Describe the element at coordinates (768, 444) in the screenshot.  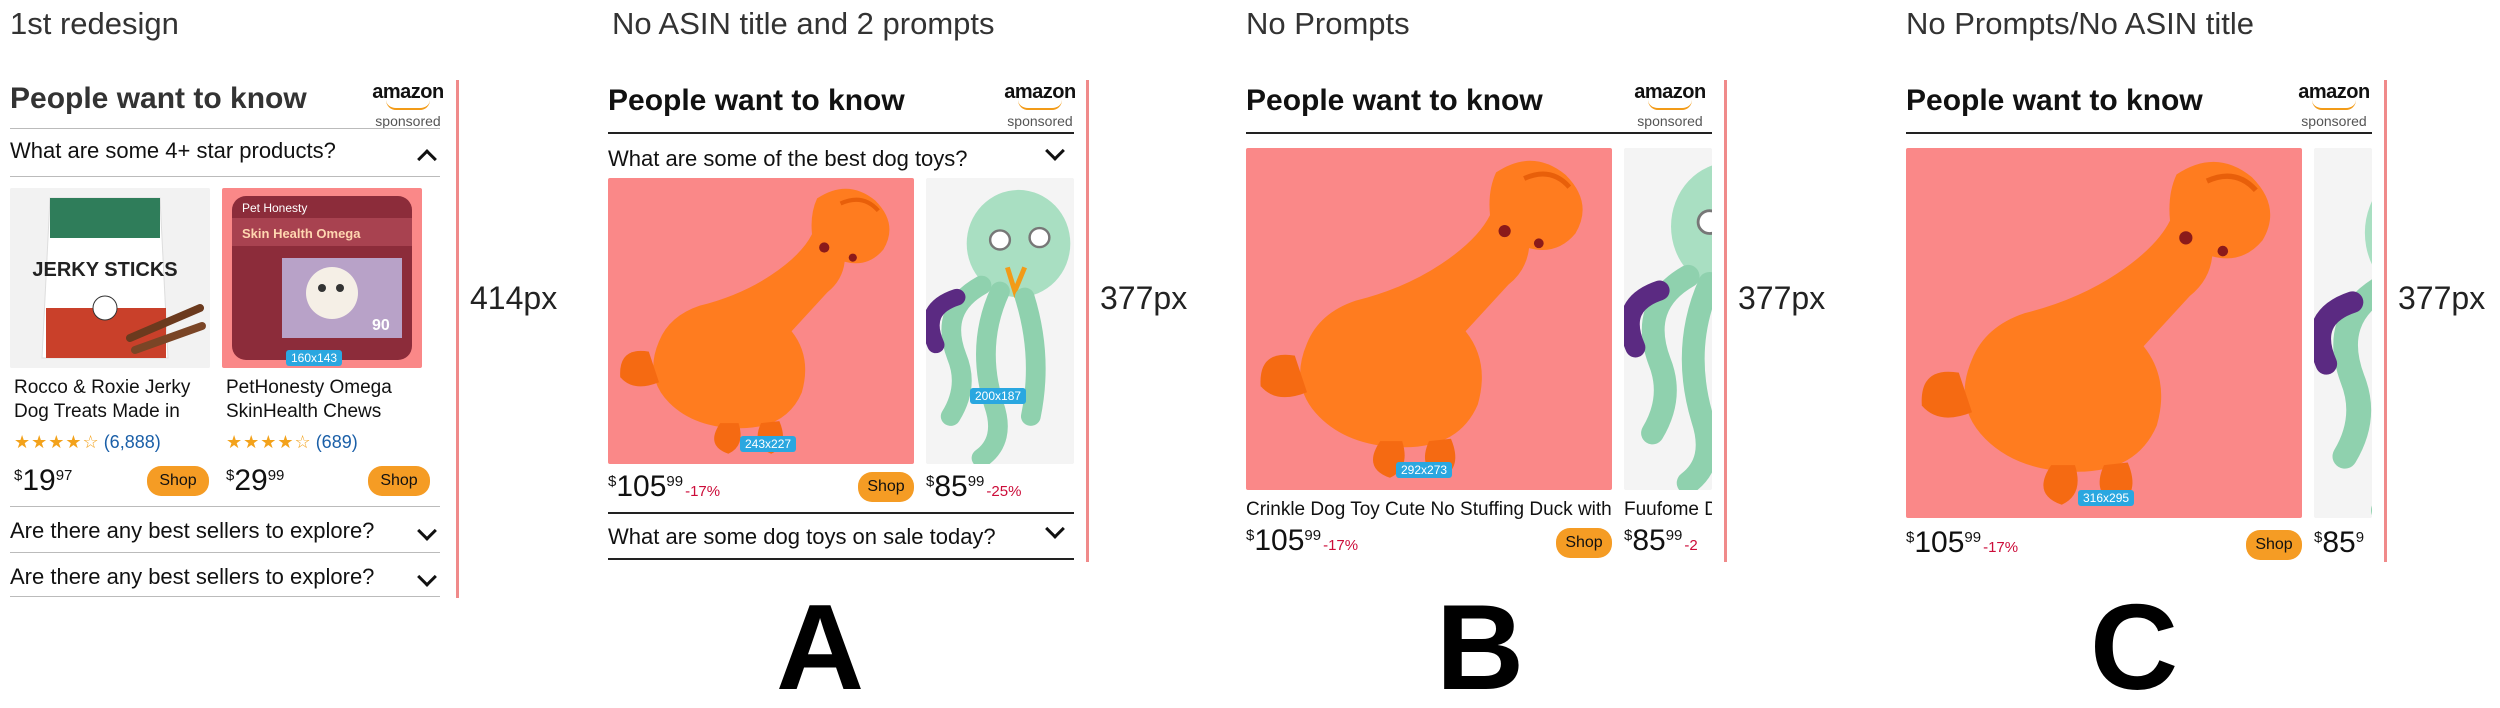
I see `dimension-badge: 243x227` at that location.